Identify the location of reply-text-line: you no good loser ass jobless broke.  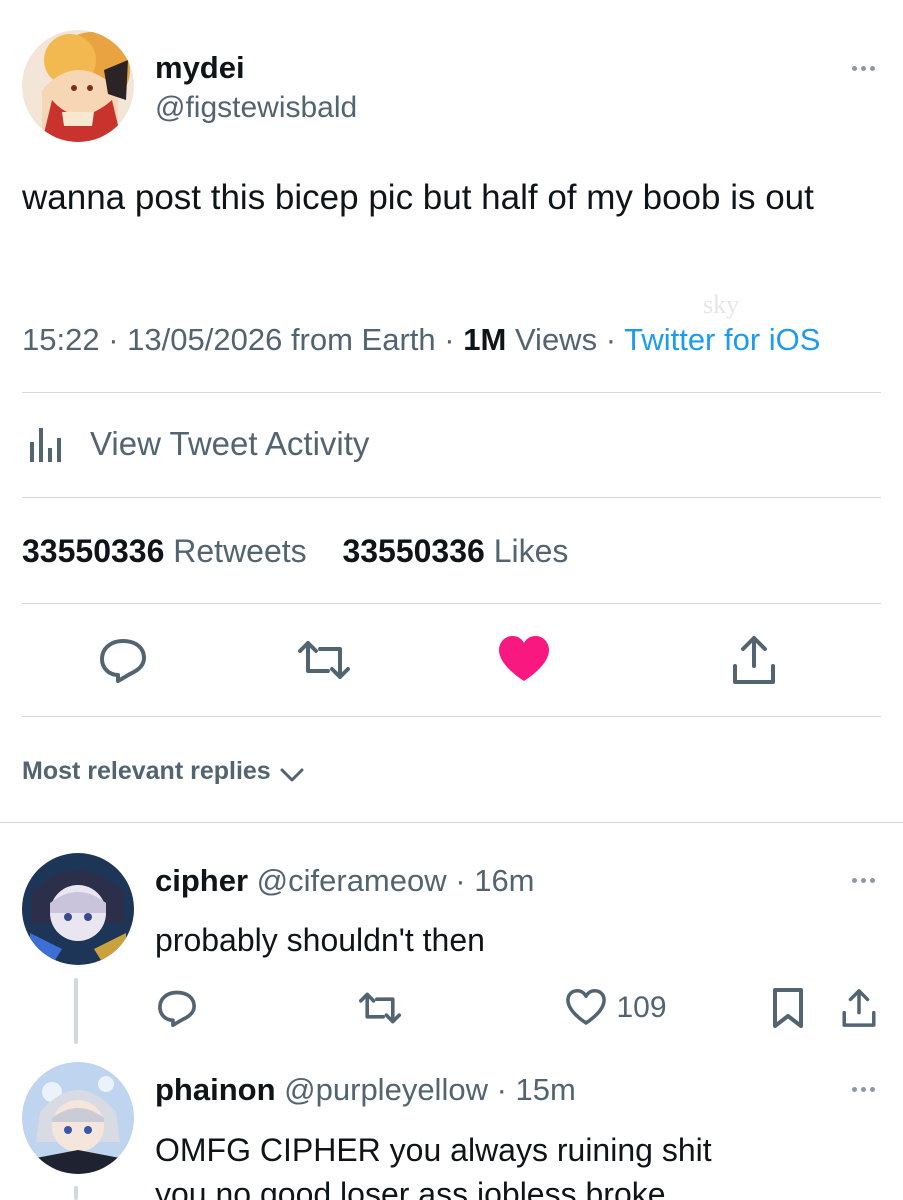
(410, 1188).